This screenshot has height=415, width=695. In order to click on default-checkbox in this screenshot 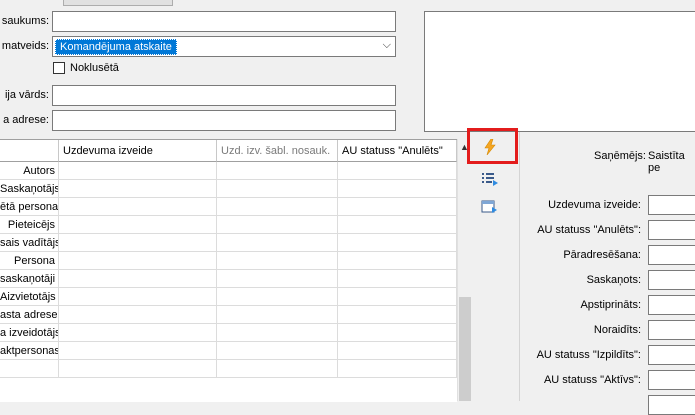, I will do `click(59, 68)`.